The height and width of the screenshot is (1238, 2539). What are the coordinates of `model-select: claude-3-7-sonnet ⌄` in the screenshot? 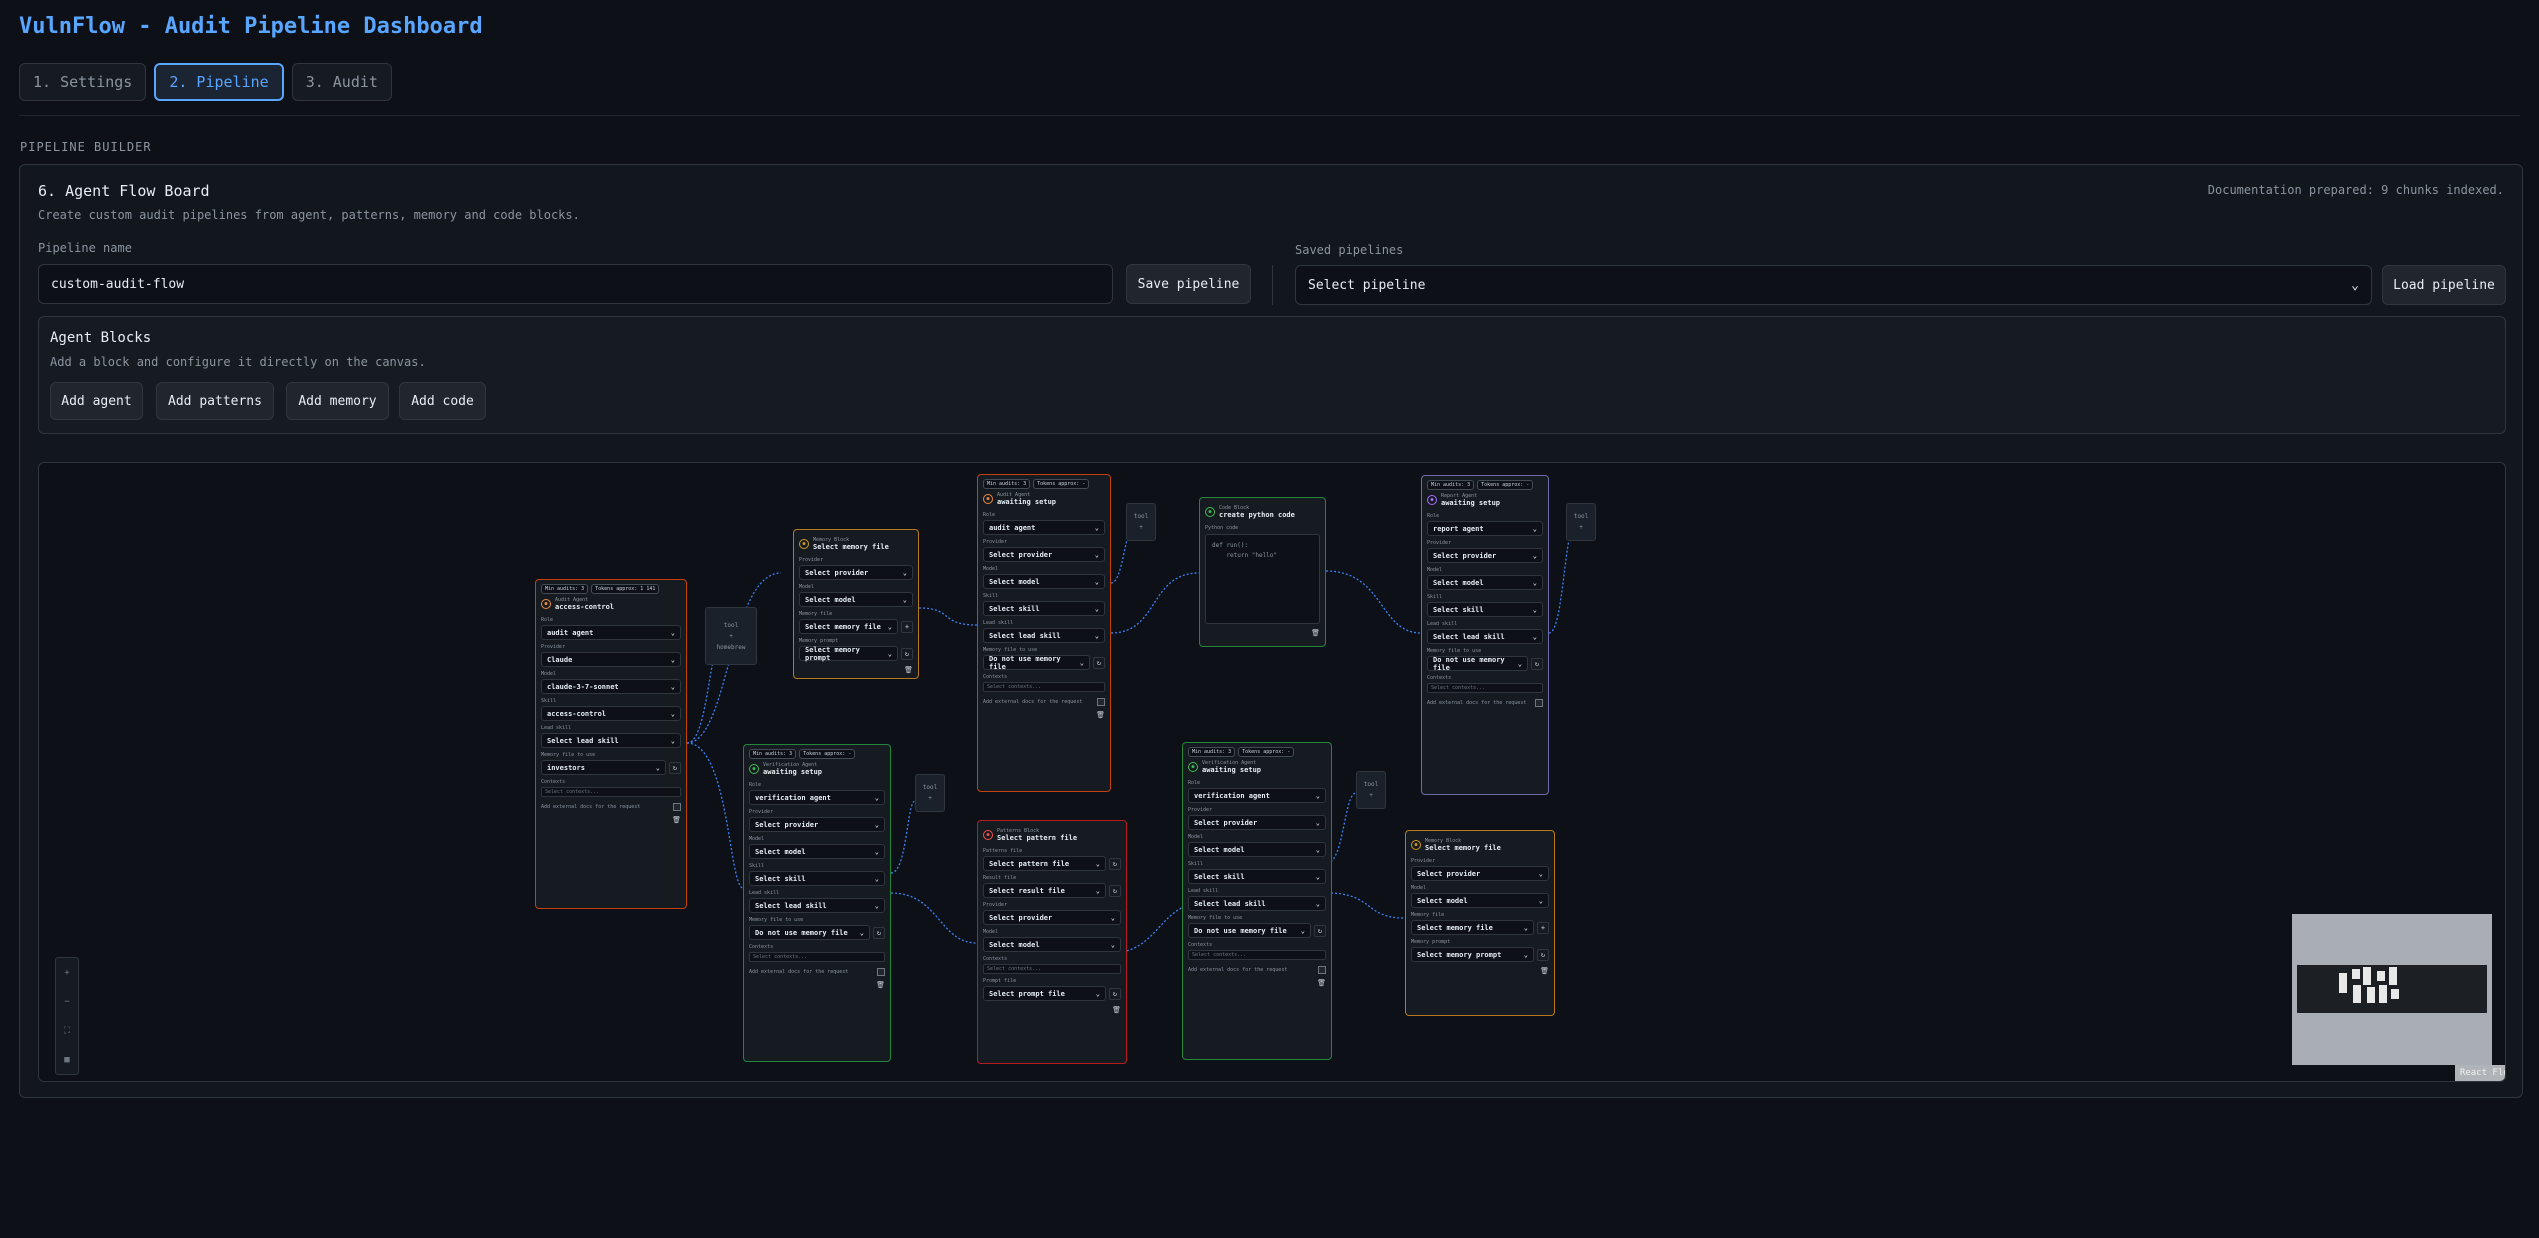 It's located at (611, 686).